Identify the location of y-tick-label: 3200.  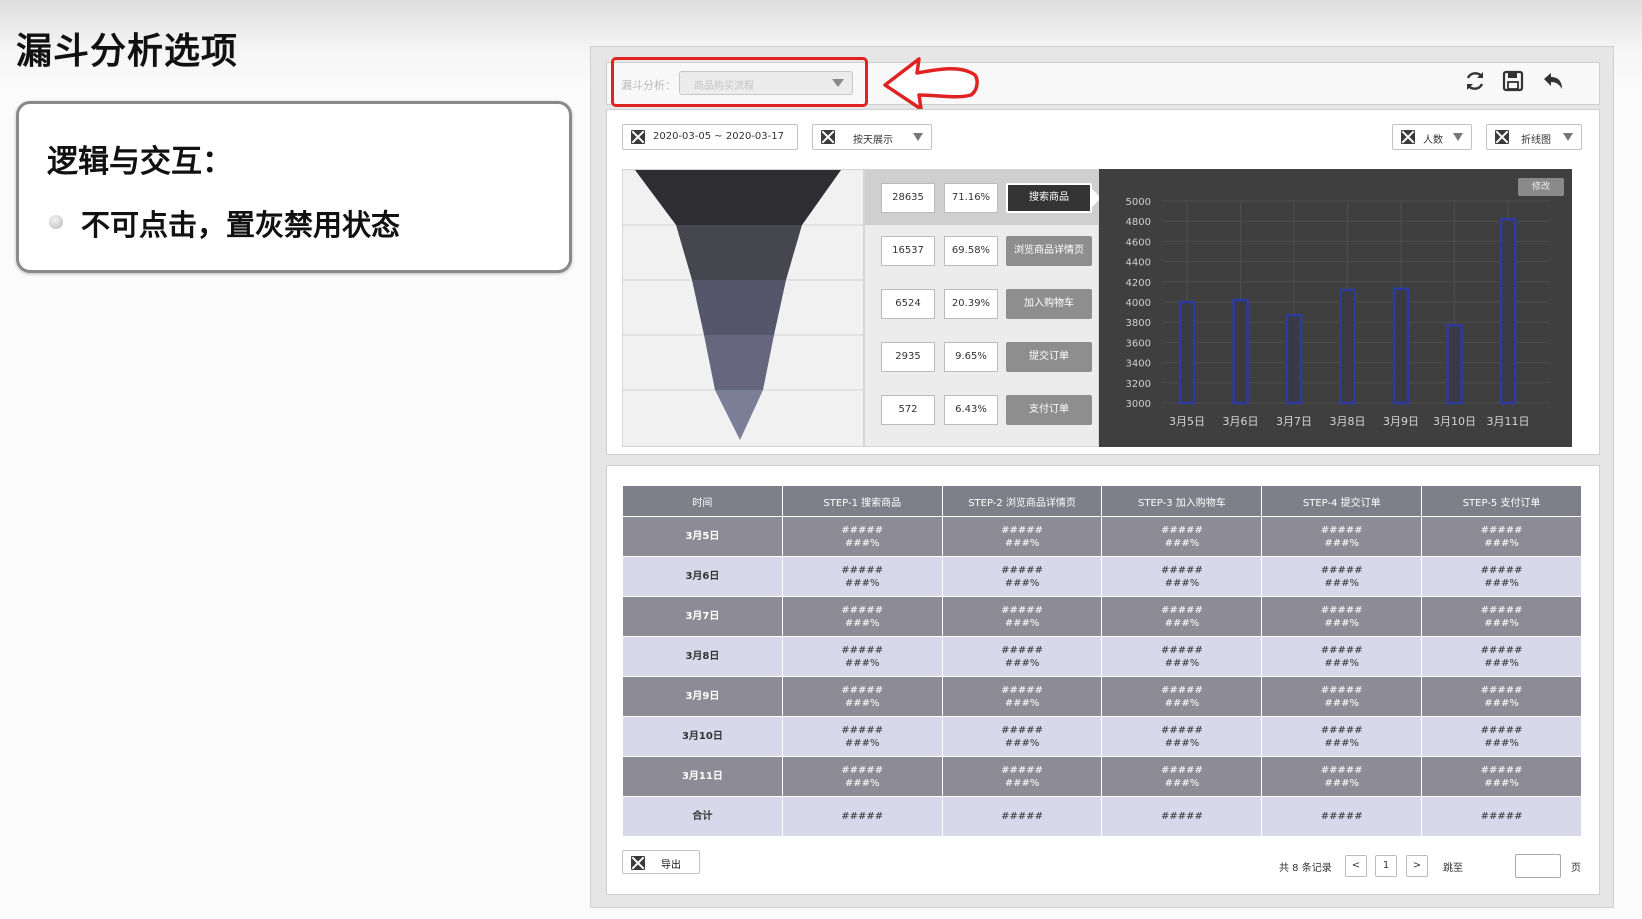
(1138, 384).